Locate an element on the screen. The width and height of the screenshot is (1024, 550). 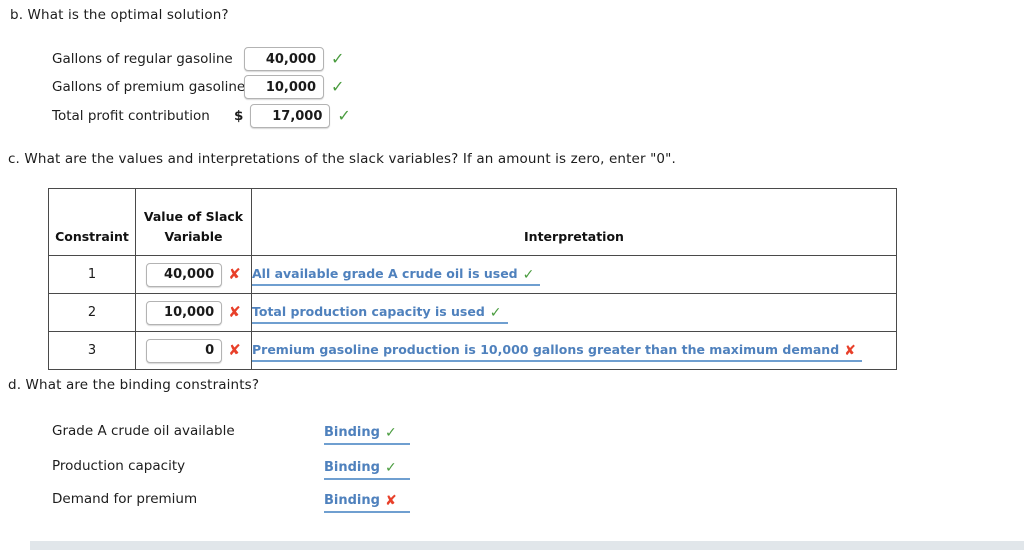
input-total-profit-contribution is located at coordinates (290, 116).